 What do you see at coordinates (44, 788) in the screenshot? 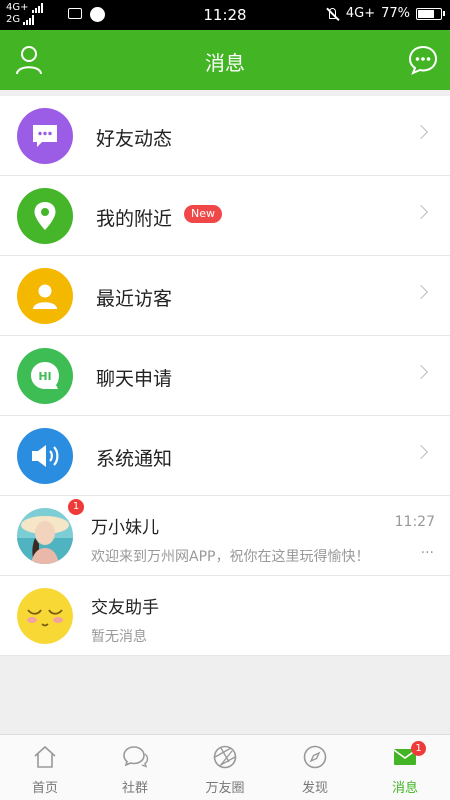
I see `tab-label: 首页` at bounding box center [44, 788].